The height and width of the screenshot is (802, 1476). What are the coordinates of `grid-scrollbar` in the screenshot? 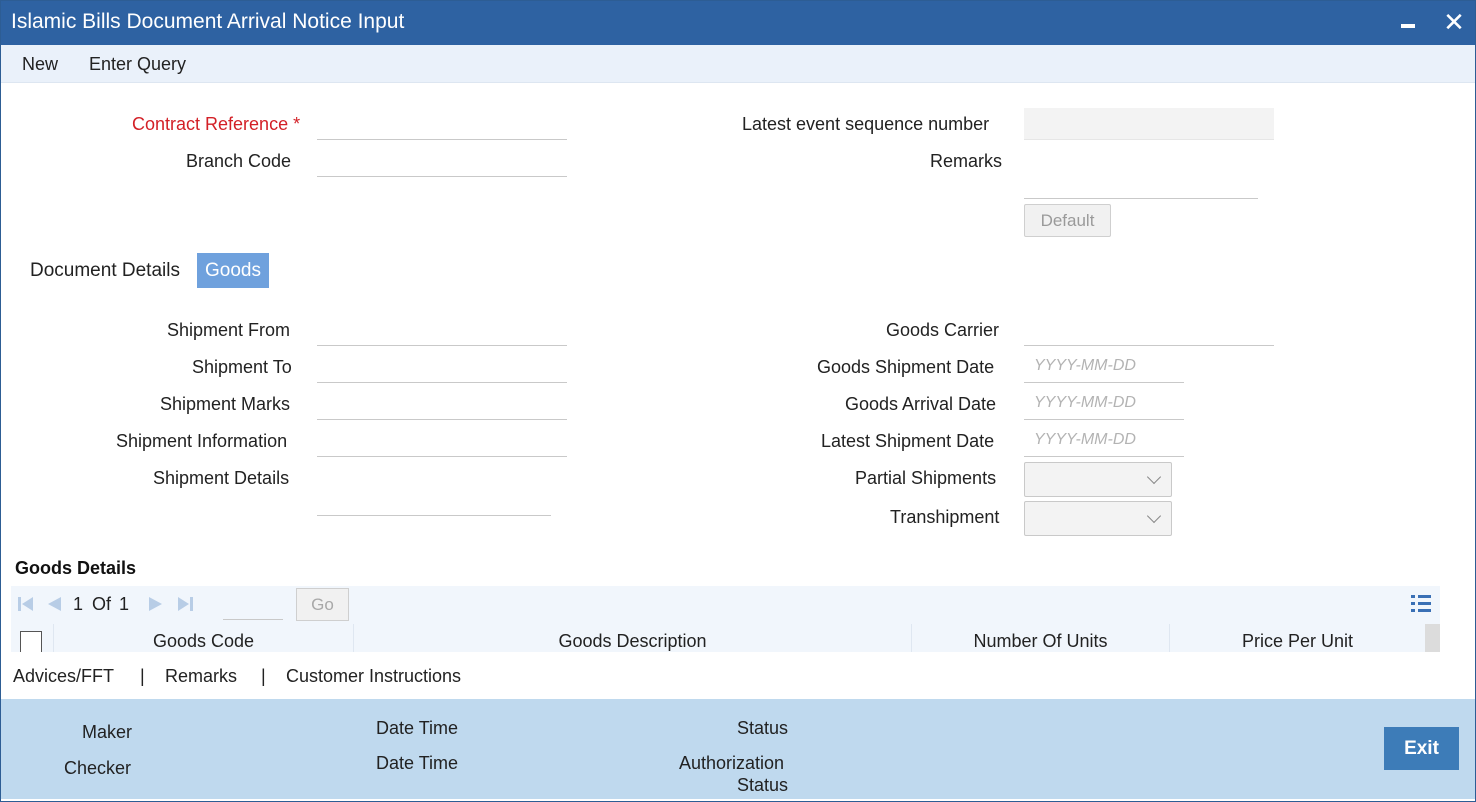 It's located at (1432, 638).